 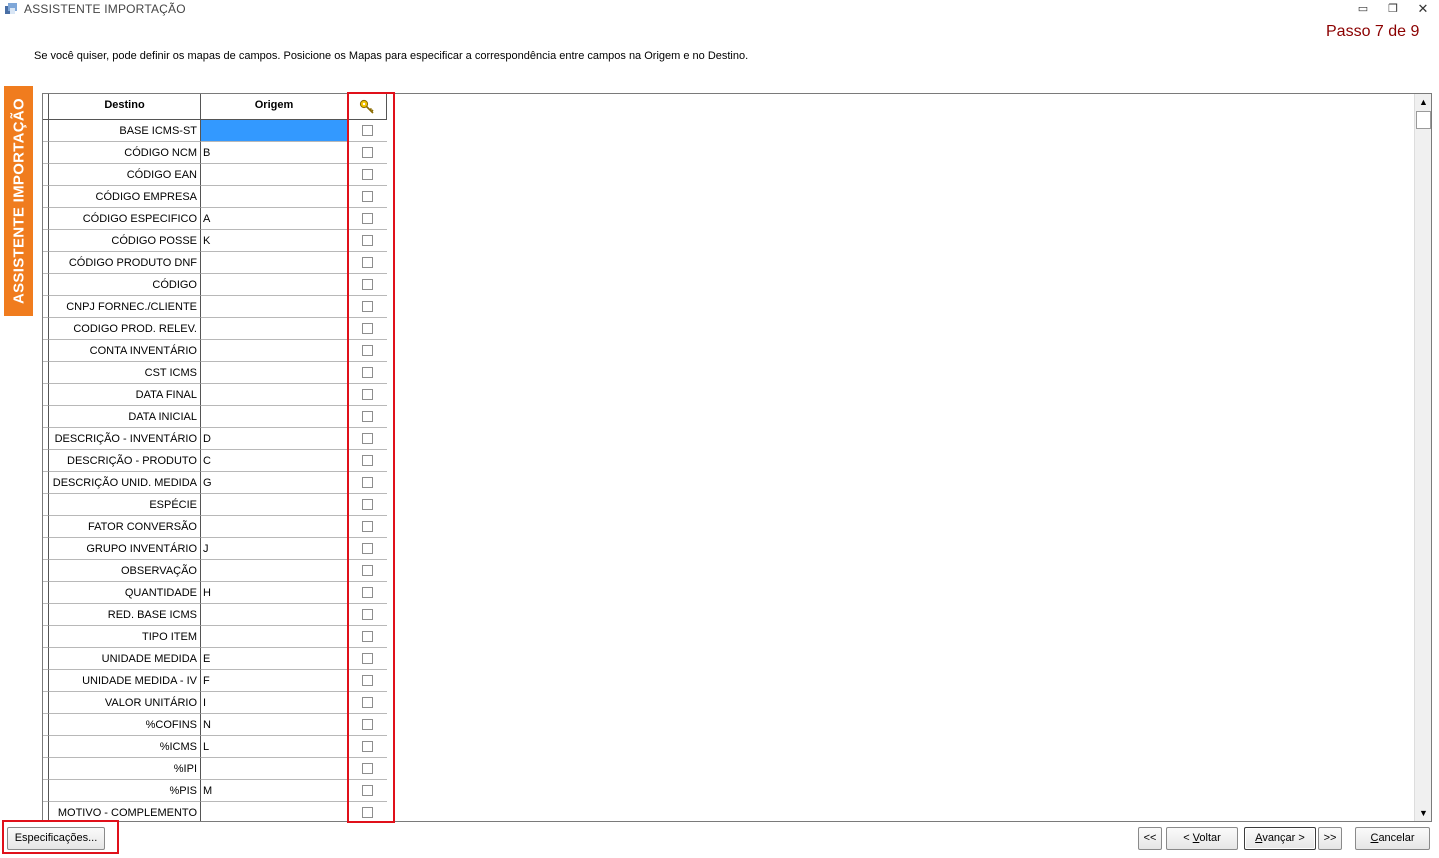 What do you see at coordinates (274, 747) in the screenshot?
I see `origem-cell: L` at bounding box center [274, 747].